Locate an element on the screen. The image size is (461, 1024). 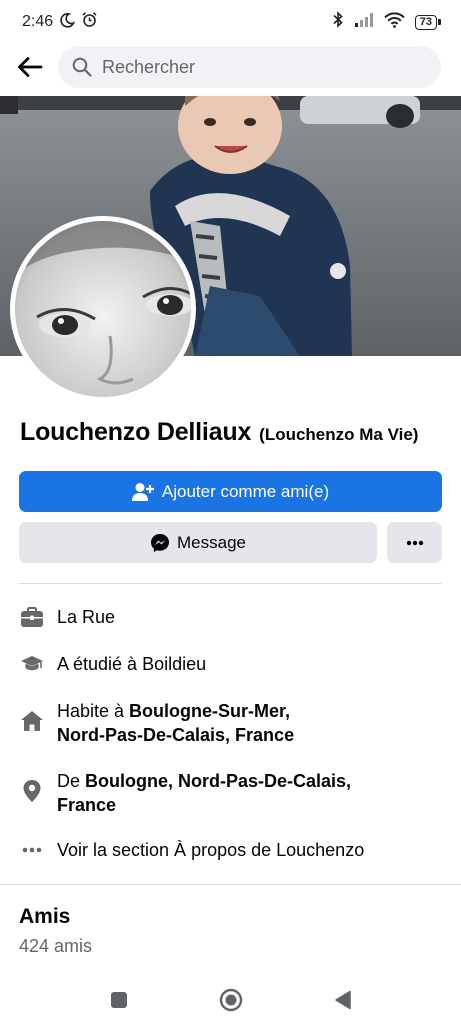
detail-lives-place-line1: Boulogne-Sur-Mer, is located at coordinates (210, 711).